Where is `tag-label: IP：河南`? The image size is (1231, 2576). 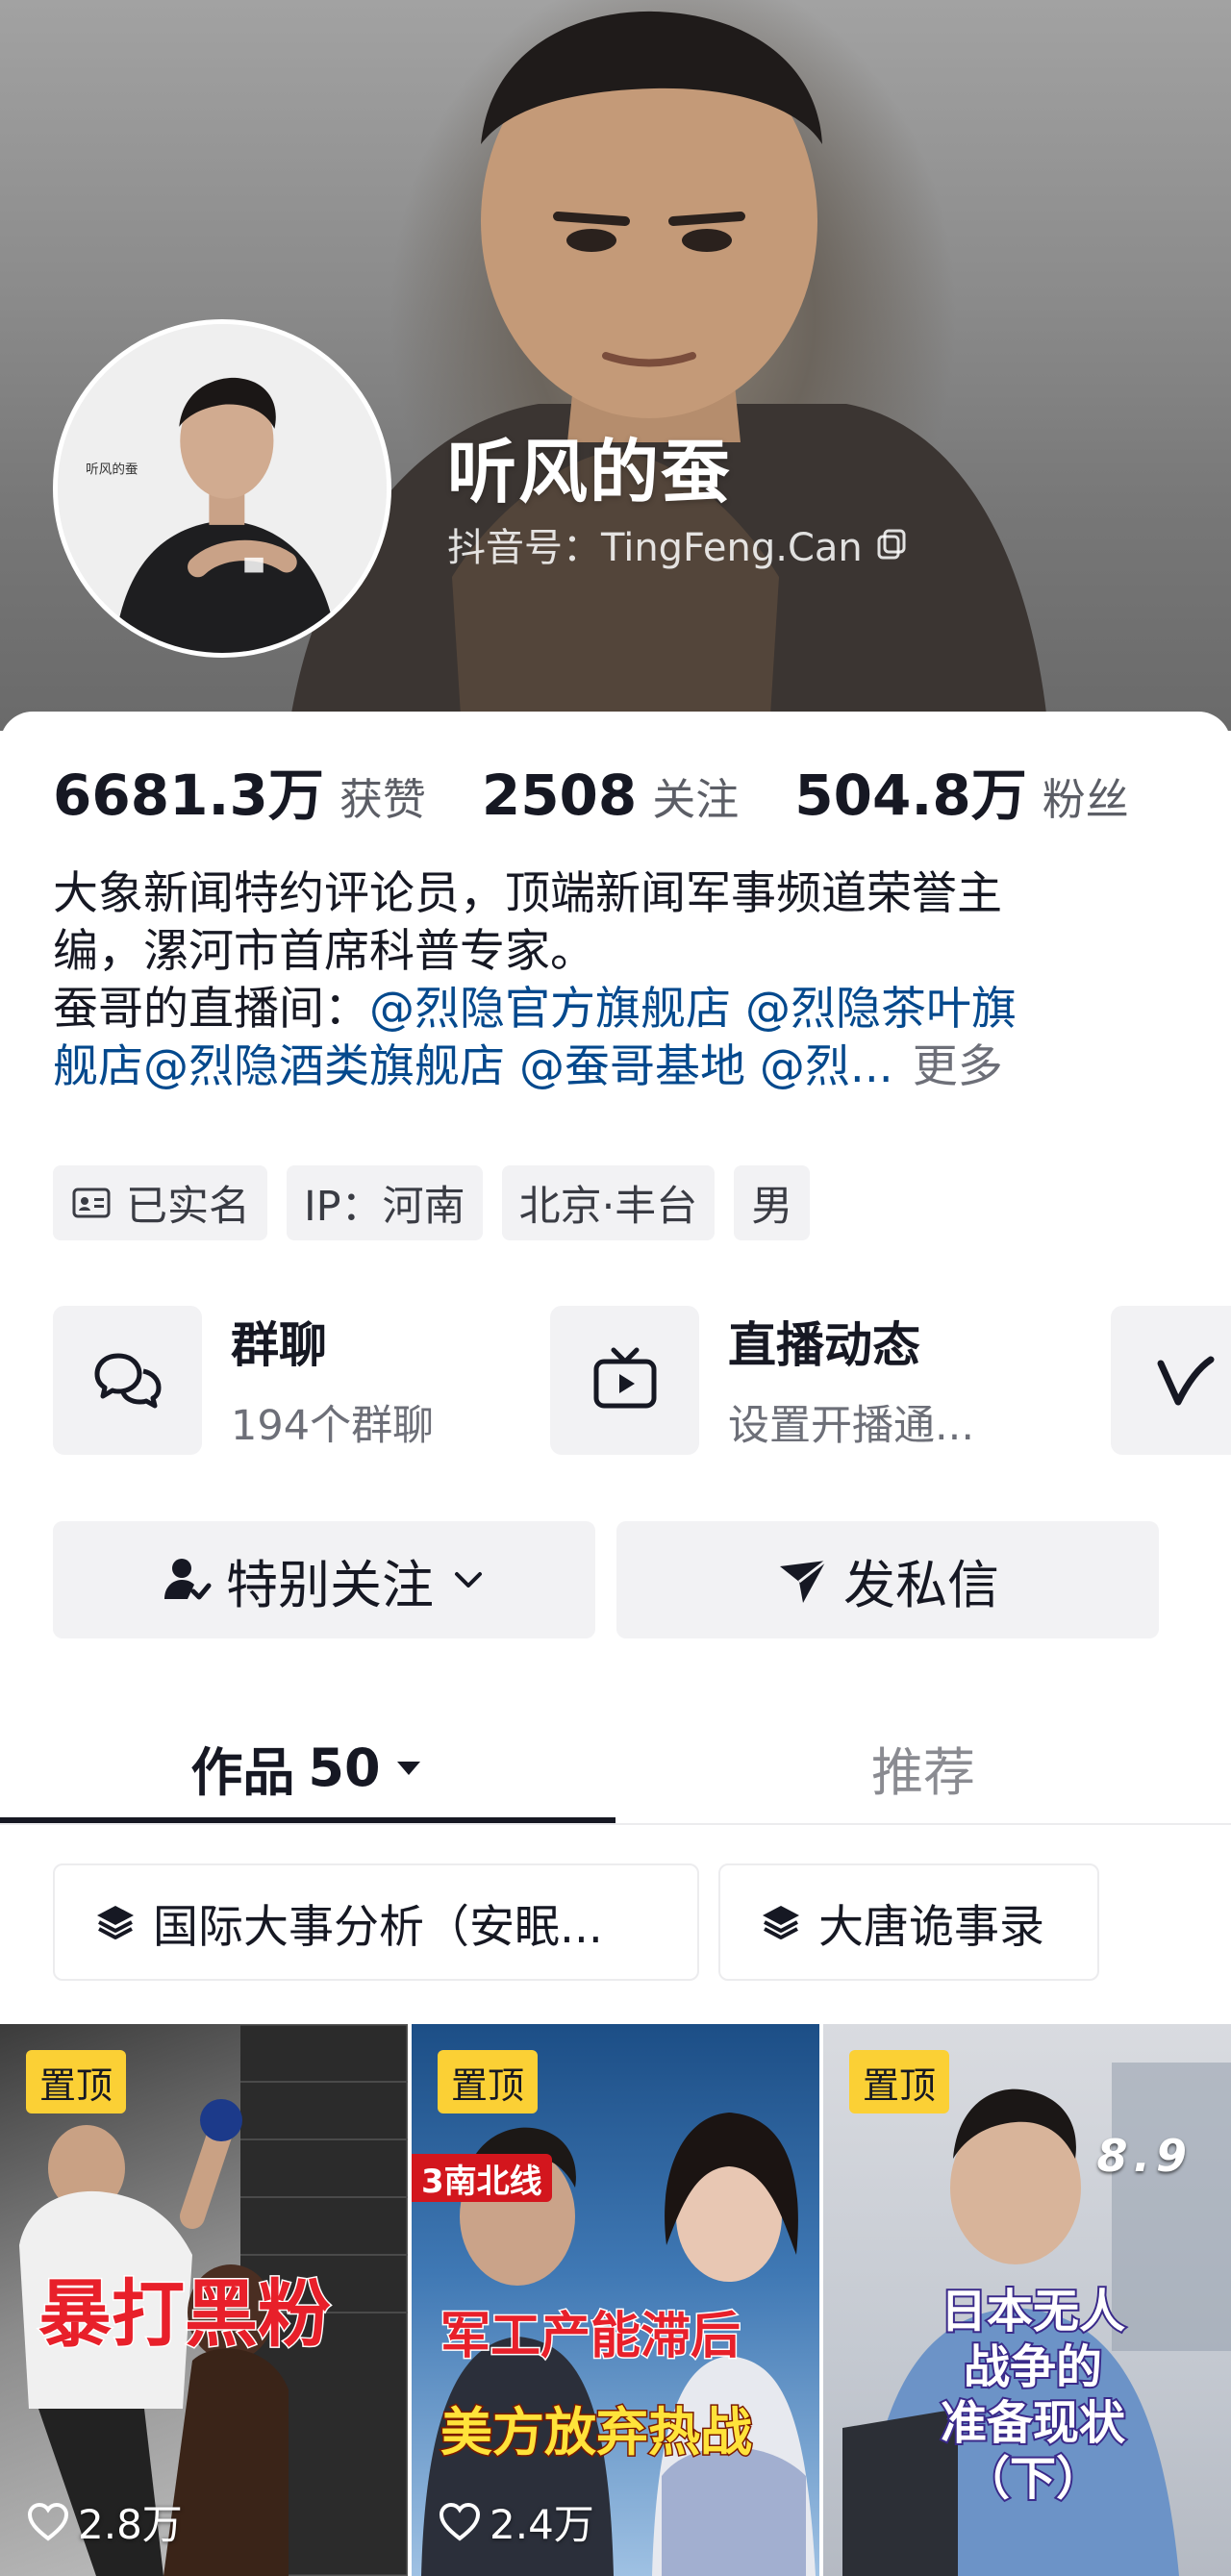
tag-label: IP：河南 is located at coordinates (384, 1207).